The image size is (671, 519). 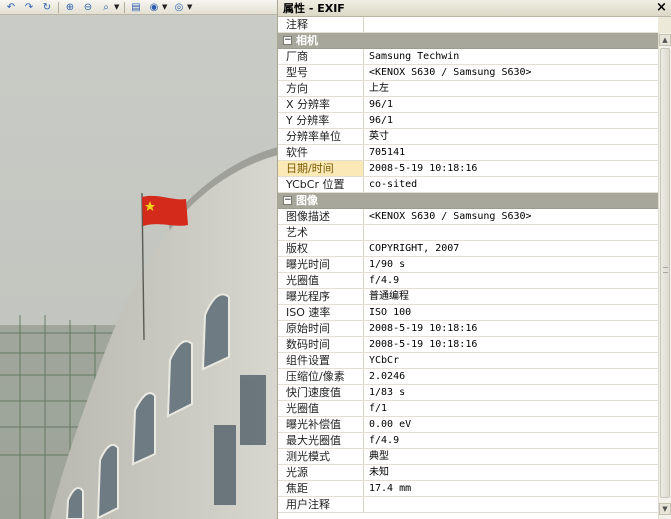 I want to click on property-row: 曝光时间 1/90 s, so click(x=468, y=265).